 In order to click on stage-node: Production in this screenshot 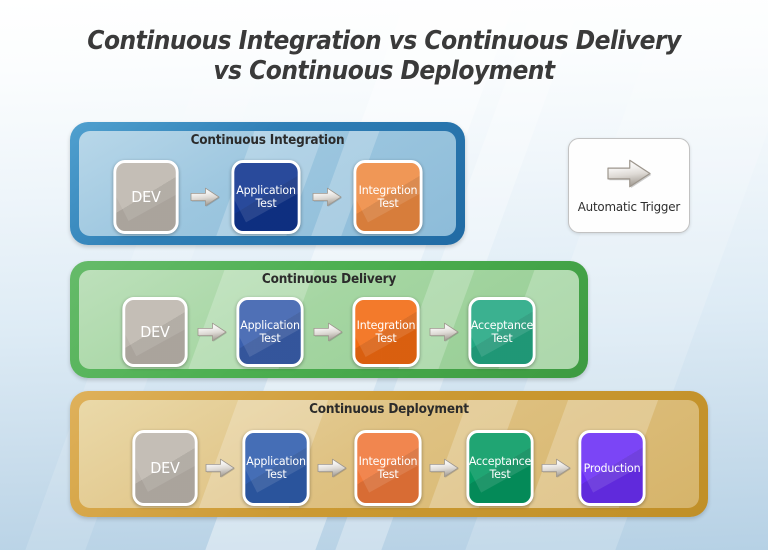, I will do `click(612, 468)`.